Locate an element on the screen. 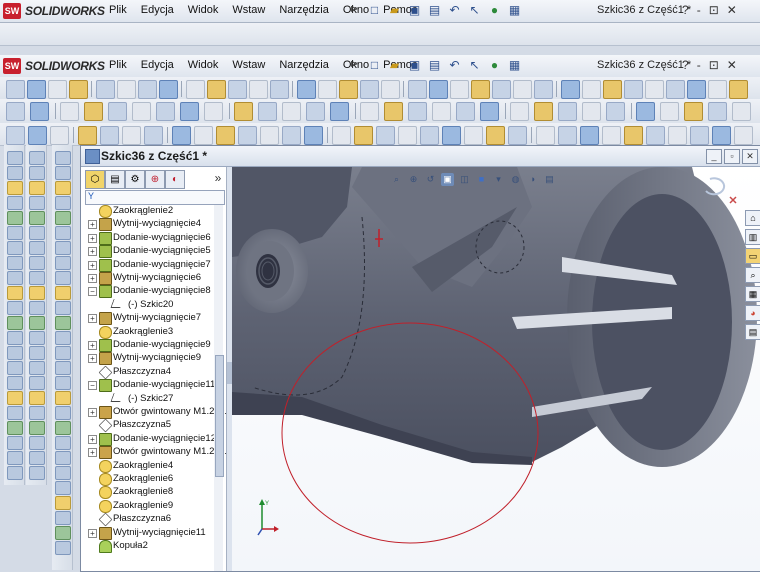 The image size is (760, 572). save-icon: ▣ is located at coordinates (414, 10).